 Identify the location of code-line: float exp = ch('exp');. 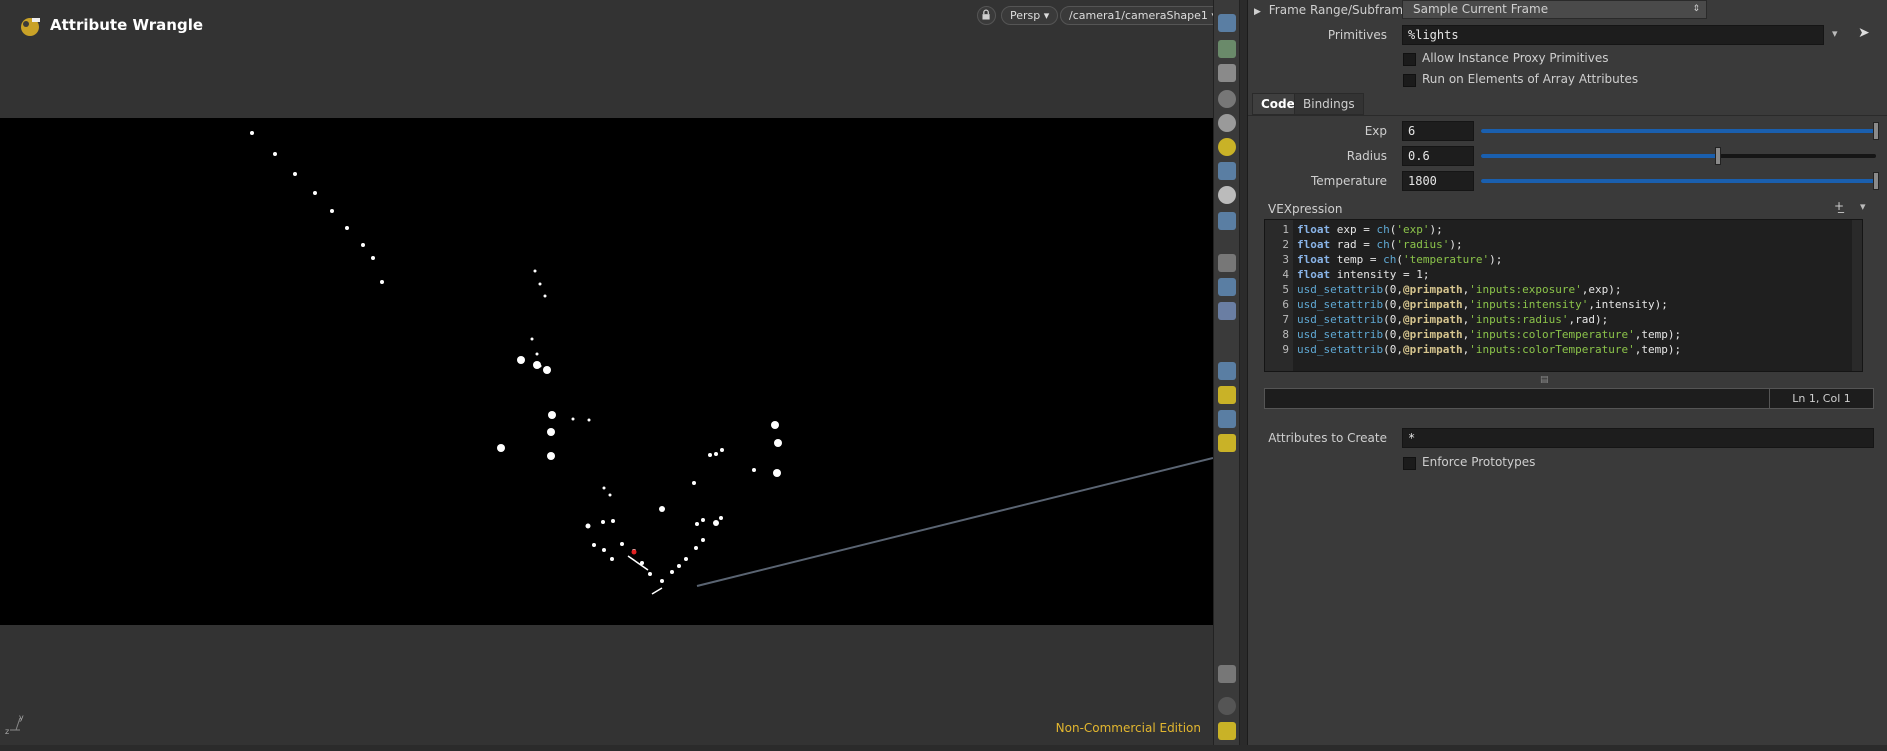
(1489, 229).